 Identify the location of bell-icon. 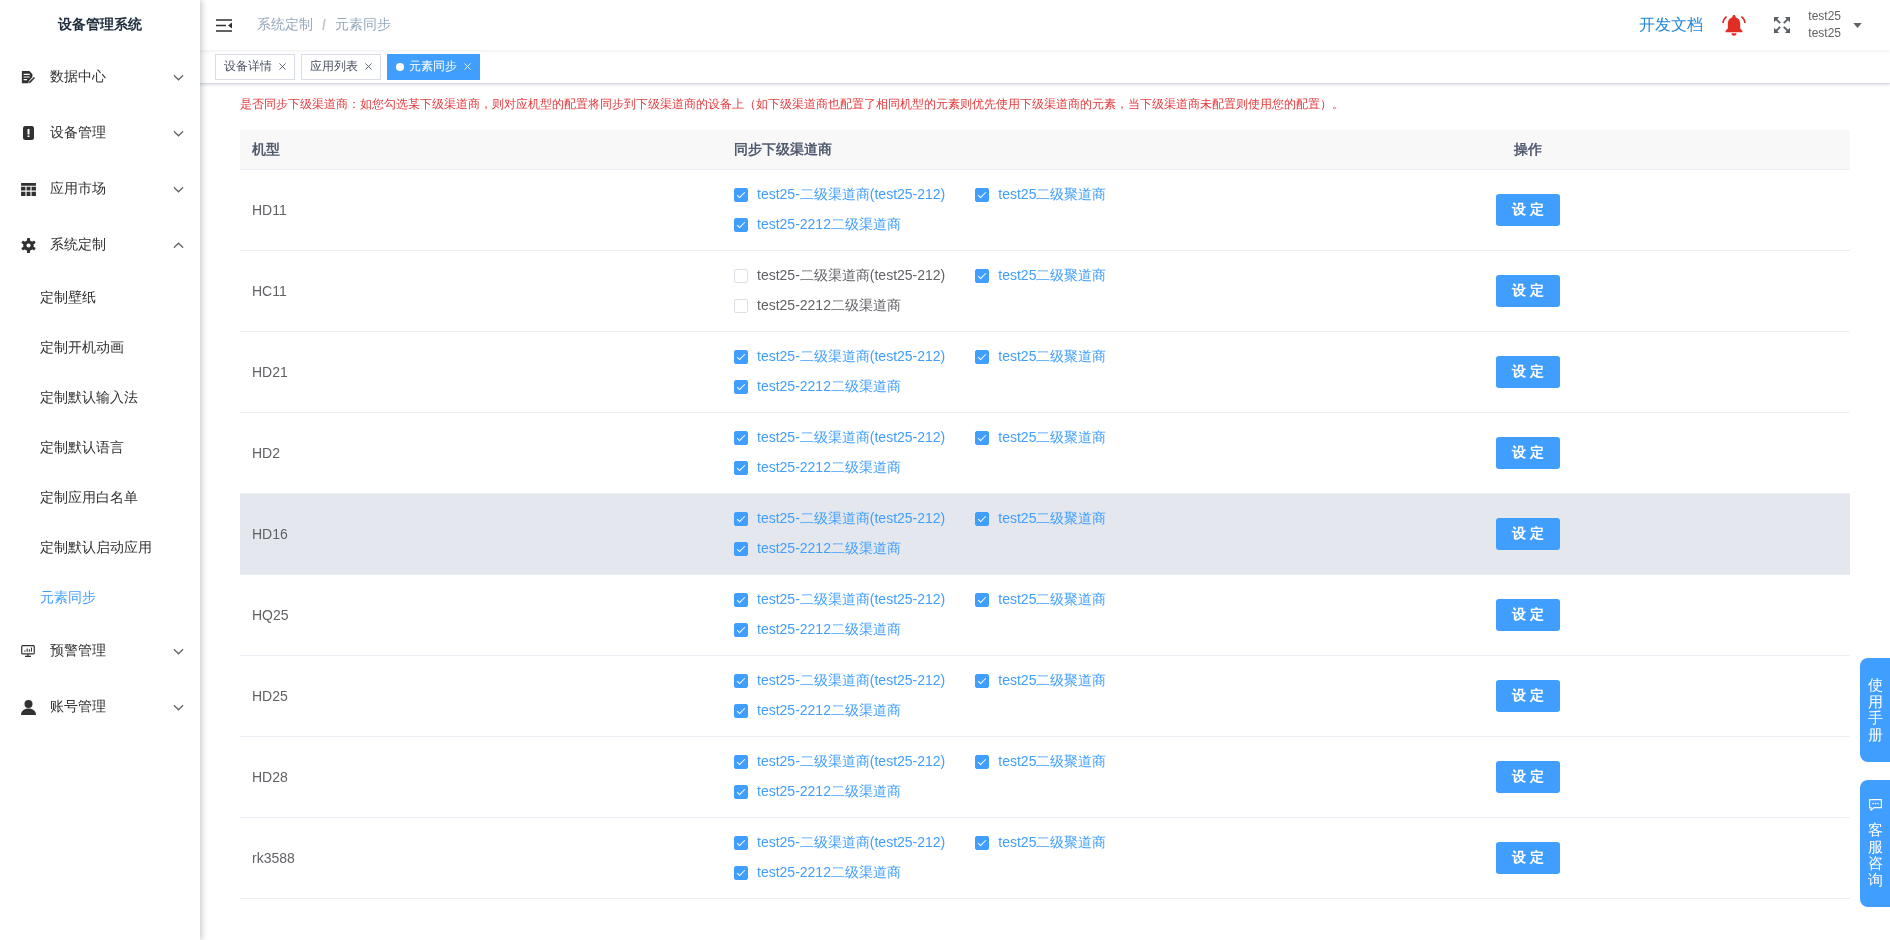
(1734, 25).